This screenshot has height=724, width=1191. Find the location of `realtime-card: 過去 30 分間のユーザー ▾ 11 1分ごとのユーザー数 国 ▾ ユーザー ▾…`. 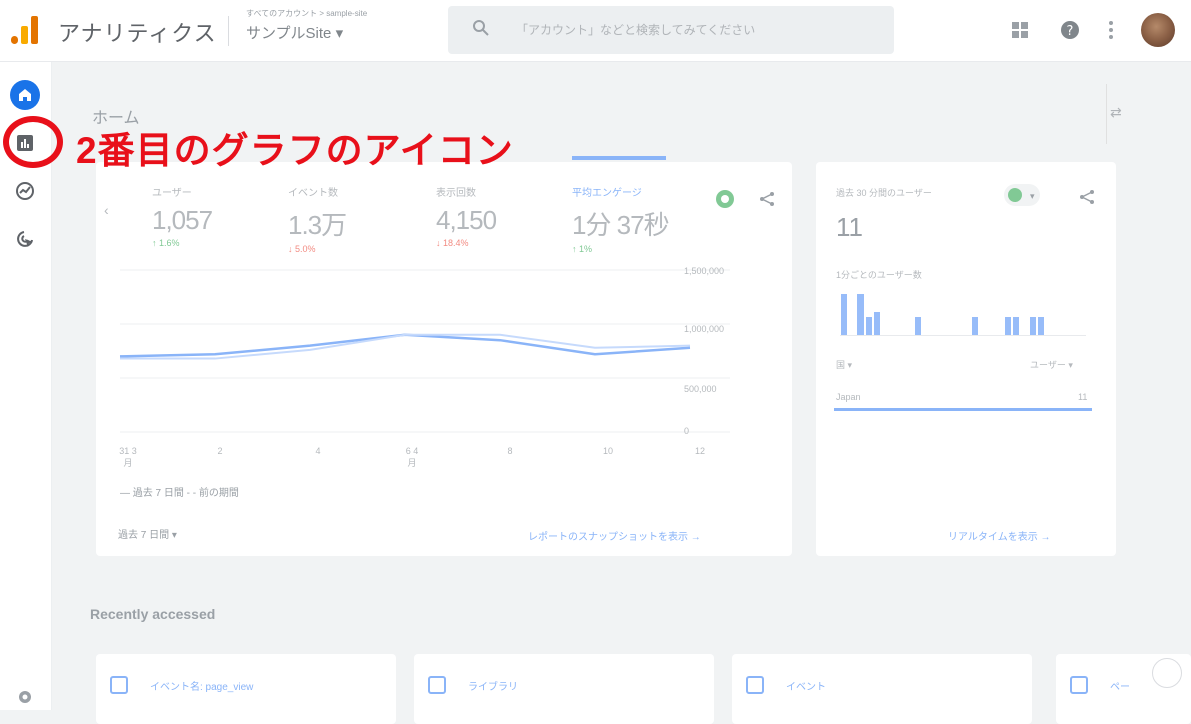

realtime-card: 過去 30 分間のユーザー ▾ 11 1分ごとのユーザー数 国 ▾ ユーザー ▾… is located at coordinates (966, 359).